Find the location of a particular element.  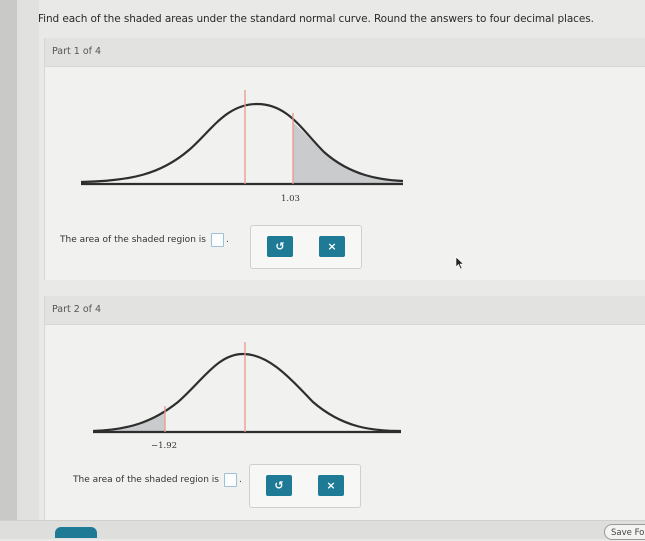

part-1-header: Part 1 of 4 is located at coordinates (345, 52).